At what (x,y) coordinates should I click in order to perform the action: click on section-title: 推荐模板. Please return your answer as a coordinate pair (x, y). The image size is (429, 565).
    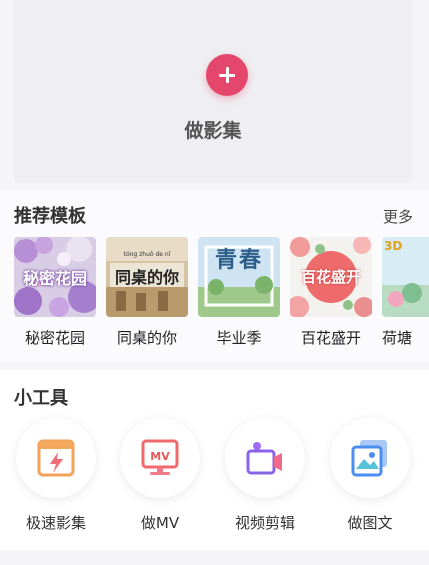
    Looking at the image, I should click on (50, 216).